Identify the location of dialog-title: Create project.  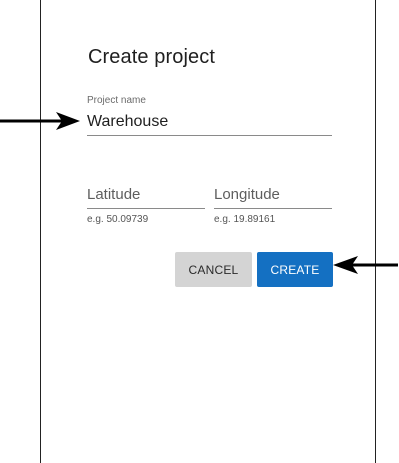
(152, 57).